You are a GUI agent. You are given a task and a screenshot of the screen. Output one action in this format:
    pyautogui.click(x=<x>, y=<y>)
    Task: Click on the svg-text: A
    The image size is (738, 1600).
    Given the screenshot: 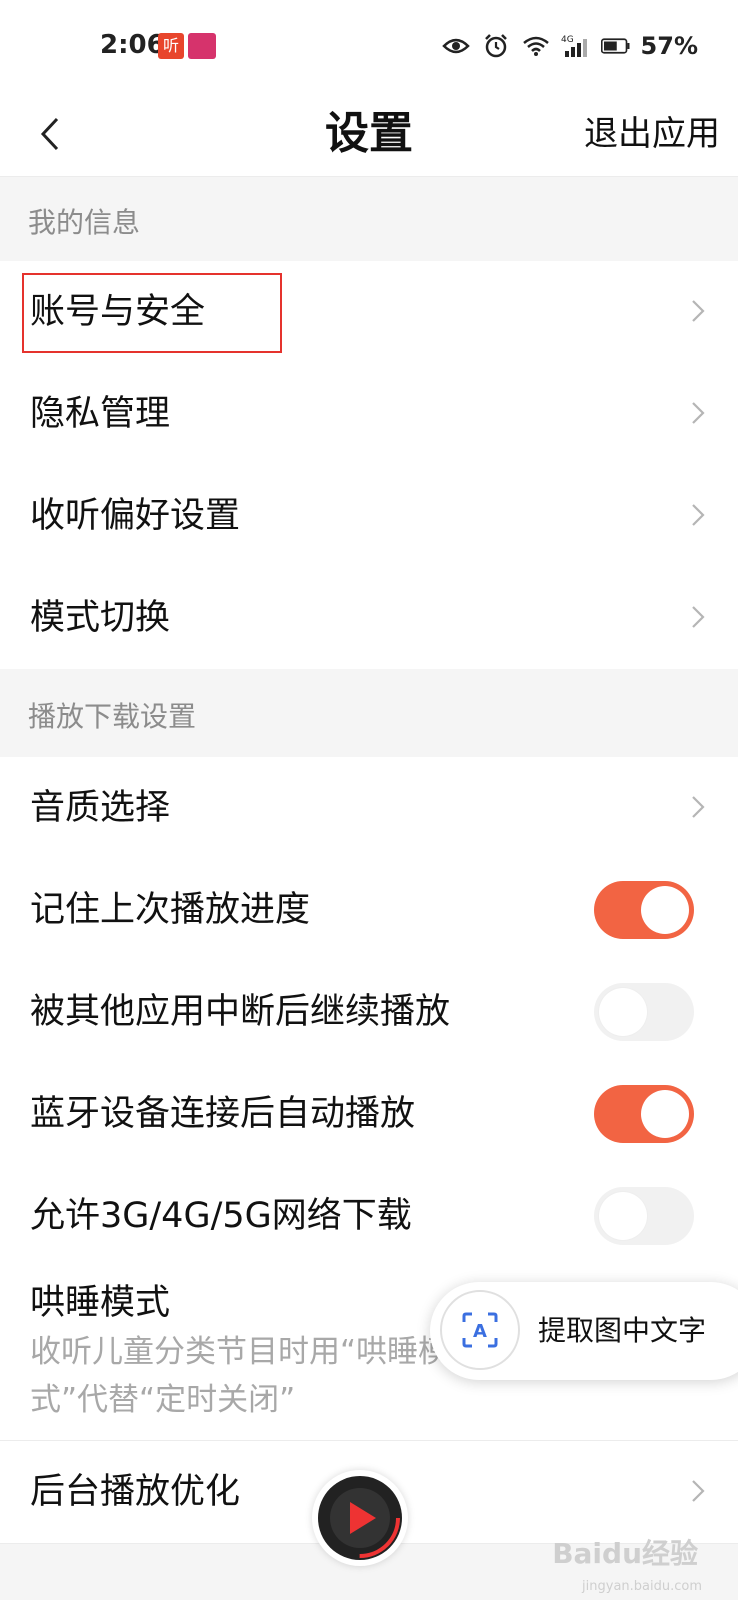 What is the action you would take?
    pyautogui.click(x=480, y=1331)
    